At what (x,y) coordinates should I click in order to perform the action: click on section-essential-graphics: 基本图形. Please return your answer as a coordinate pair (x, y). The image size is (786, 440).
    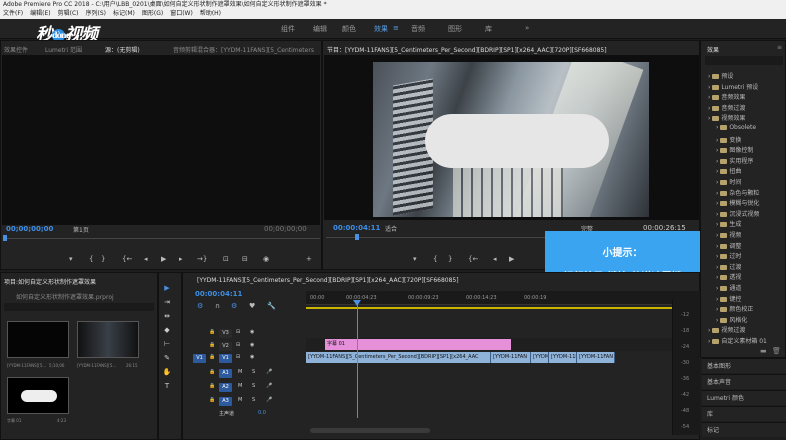
    Looking at the image, I should click on (744, 365).